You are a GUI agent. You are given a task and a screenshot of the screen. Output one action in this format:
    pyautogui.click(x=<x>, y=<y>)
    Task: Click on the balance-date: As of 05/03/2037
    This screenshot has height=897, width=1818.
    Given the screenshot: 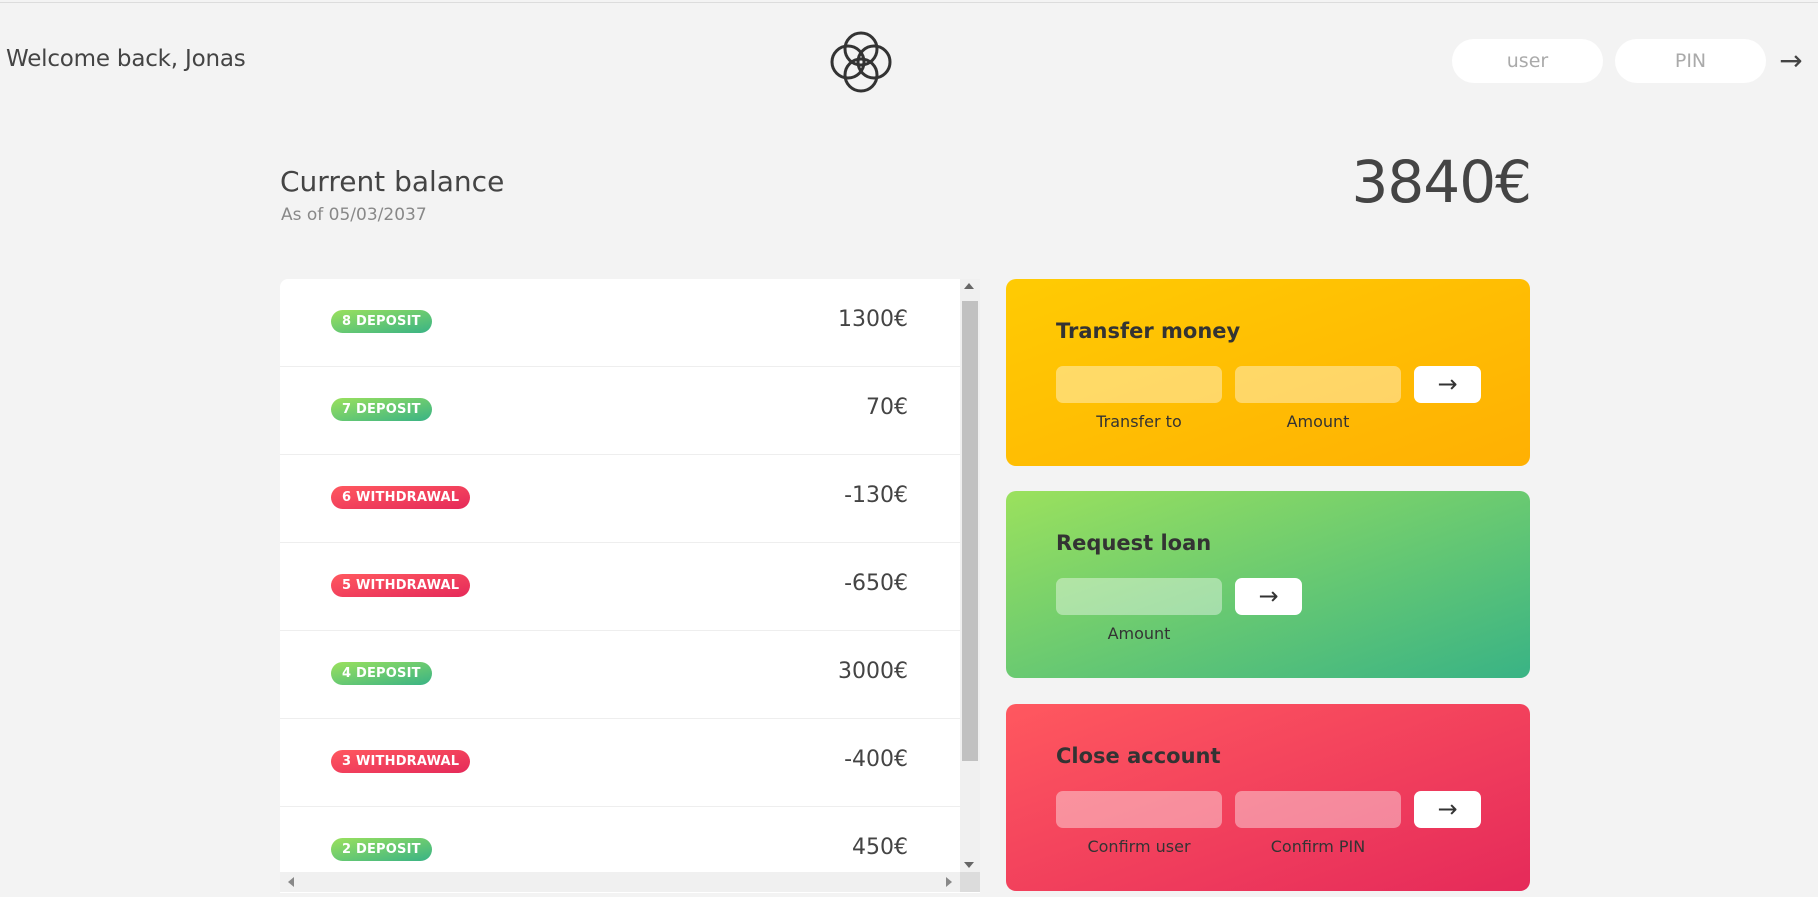 What is the action you would take?
    pyautogui.click(x=354, y=215)
    